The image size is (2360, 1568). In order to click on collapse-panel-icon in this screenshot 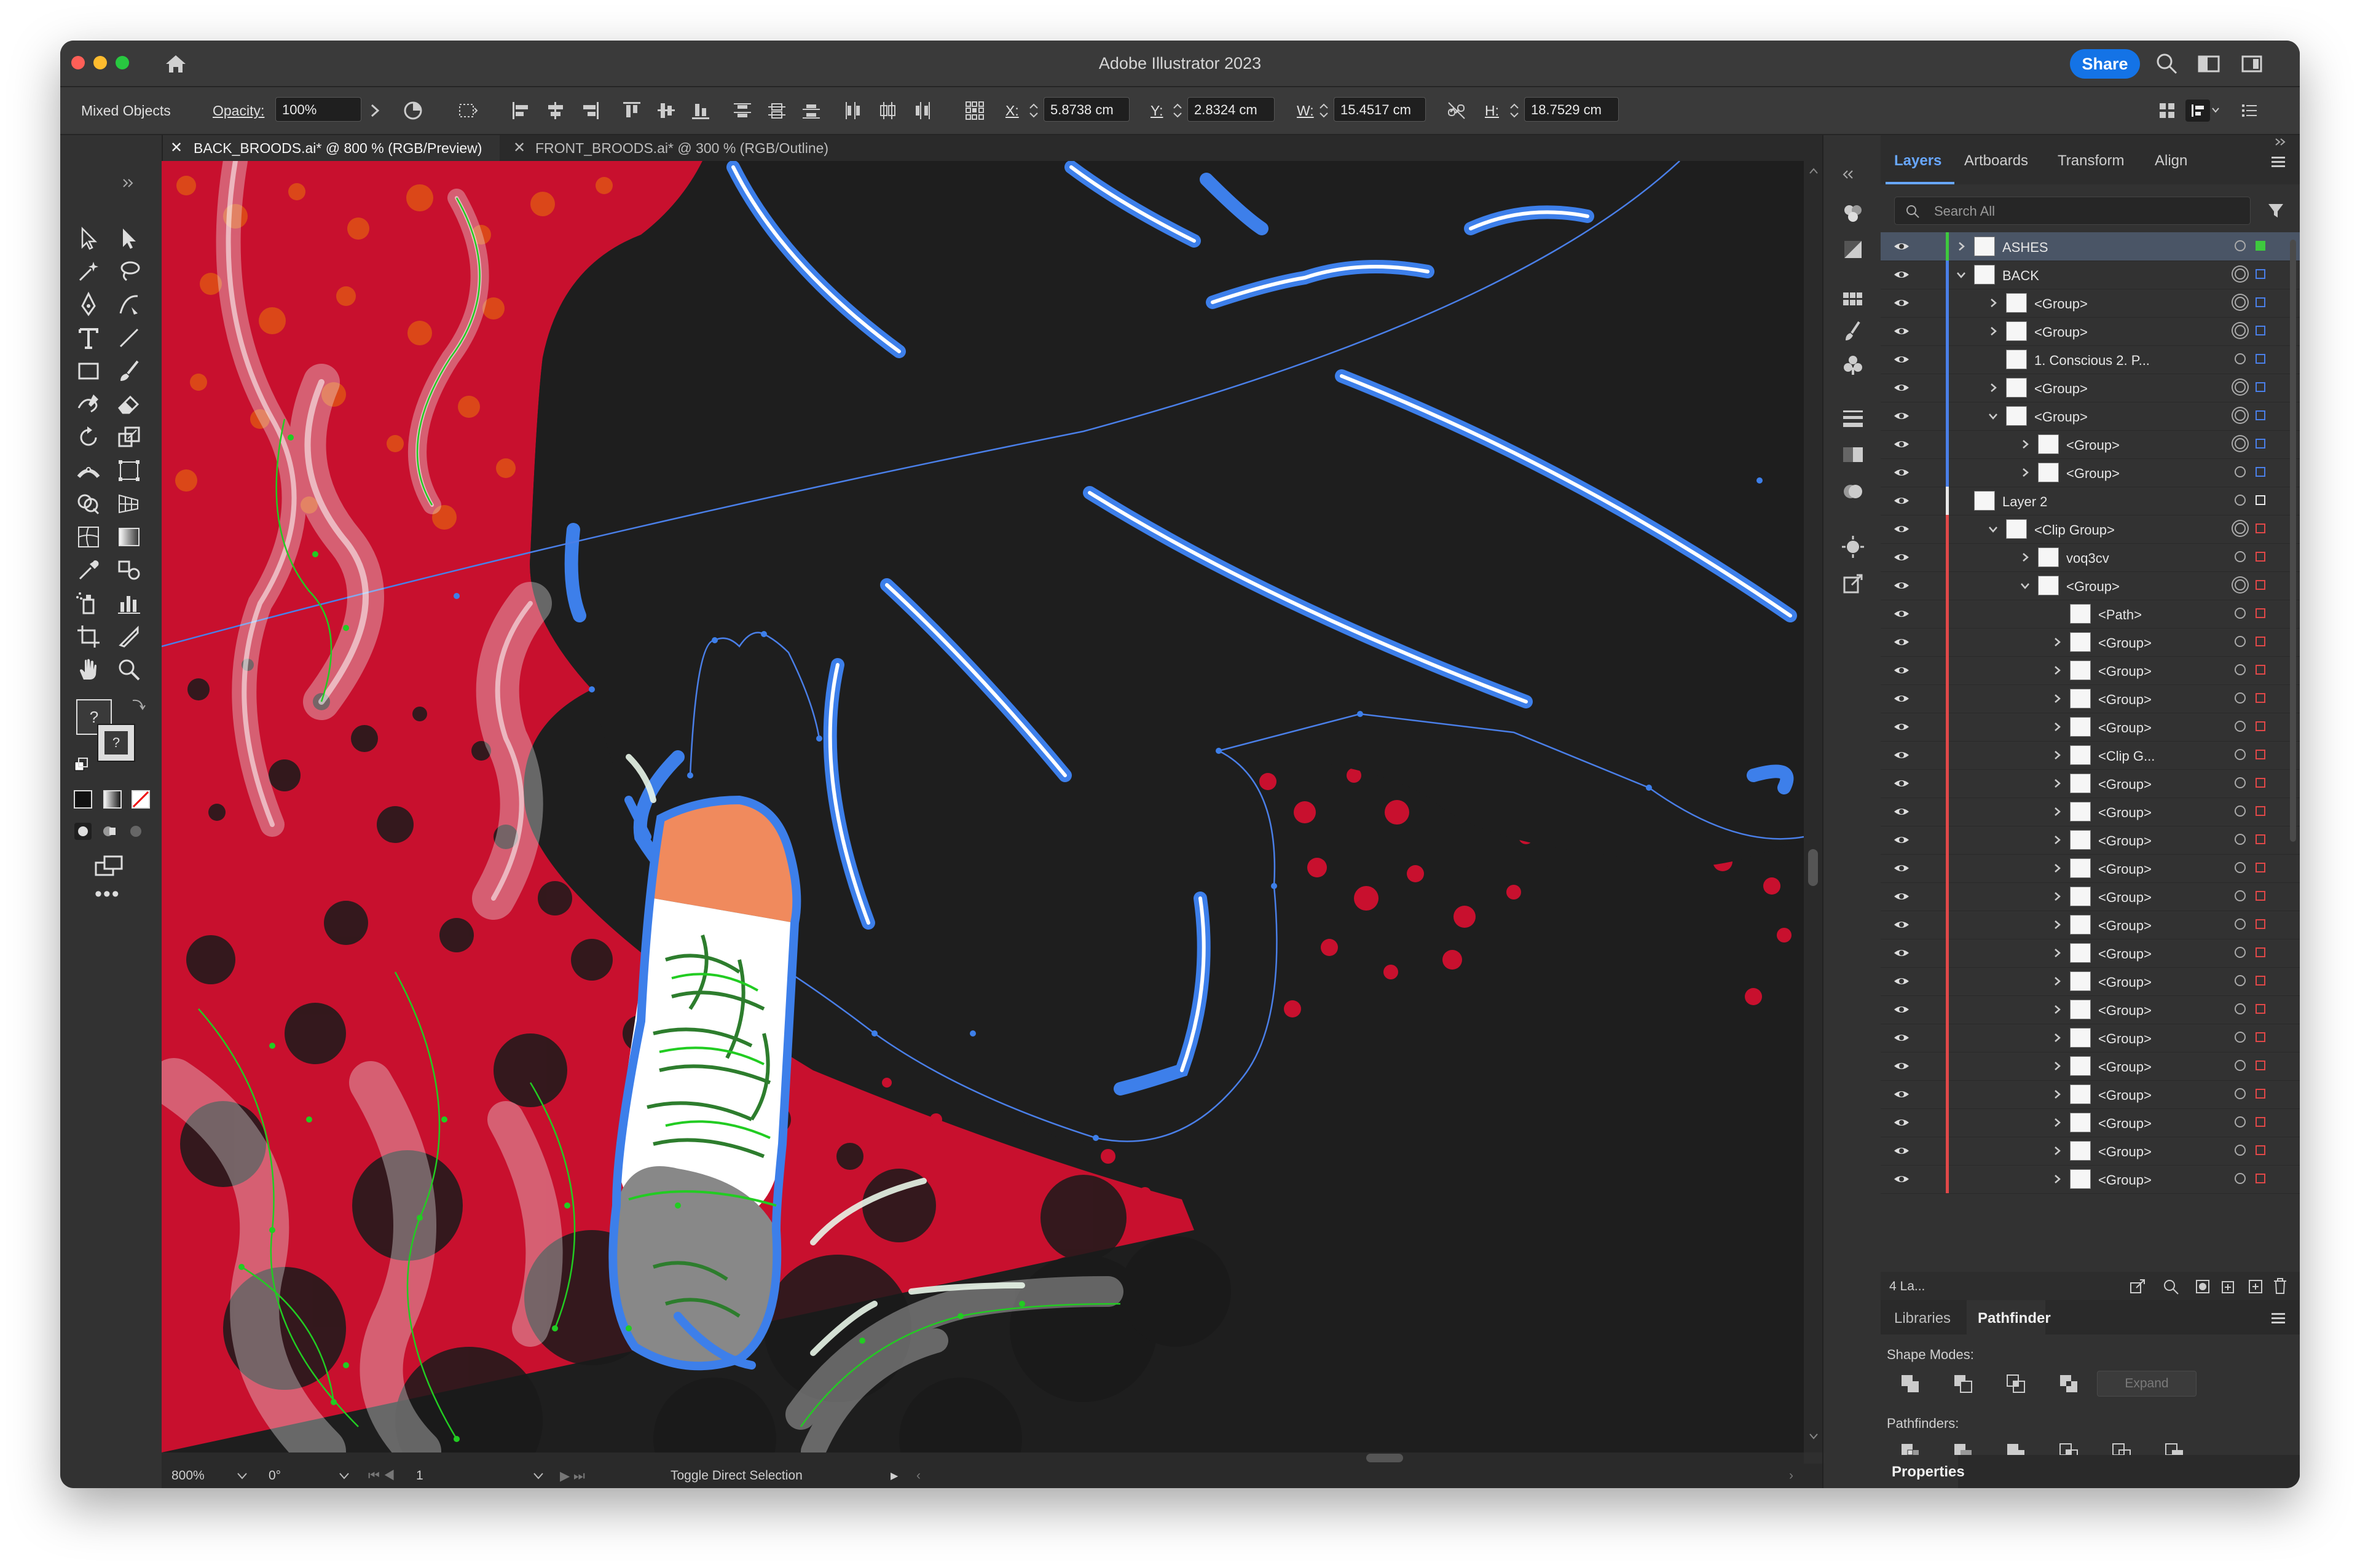, I will do `click(2280, 142)`.